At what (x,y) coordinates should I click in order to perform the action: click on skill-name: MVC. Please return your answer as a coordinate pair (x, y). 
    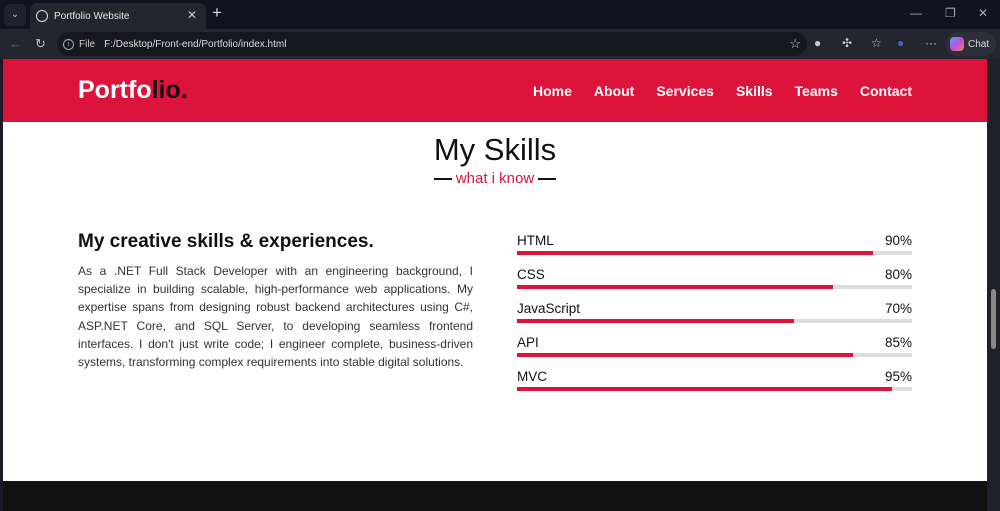
    Looking at the image, I should click on (532, 376).